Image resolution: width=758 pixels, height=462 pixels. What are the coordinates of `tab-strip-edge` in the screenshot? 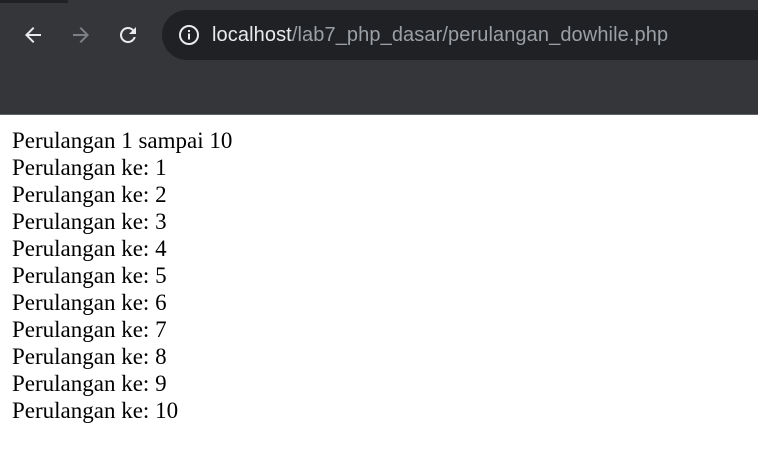 It's located at (34, 1).